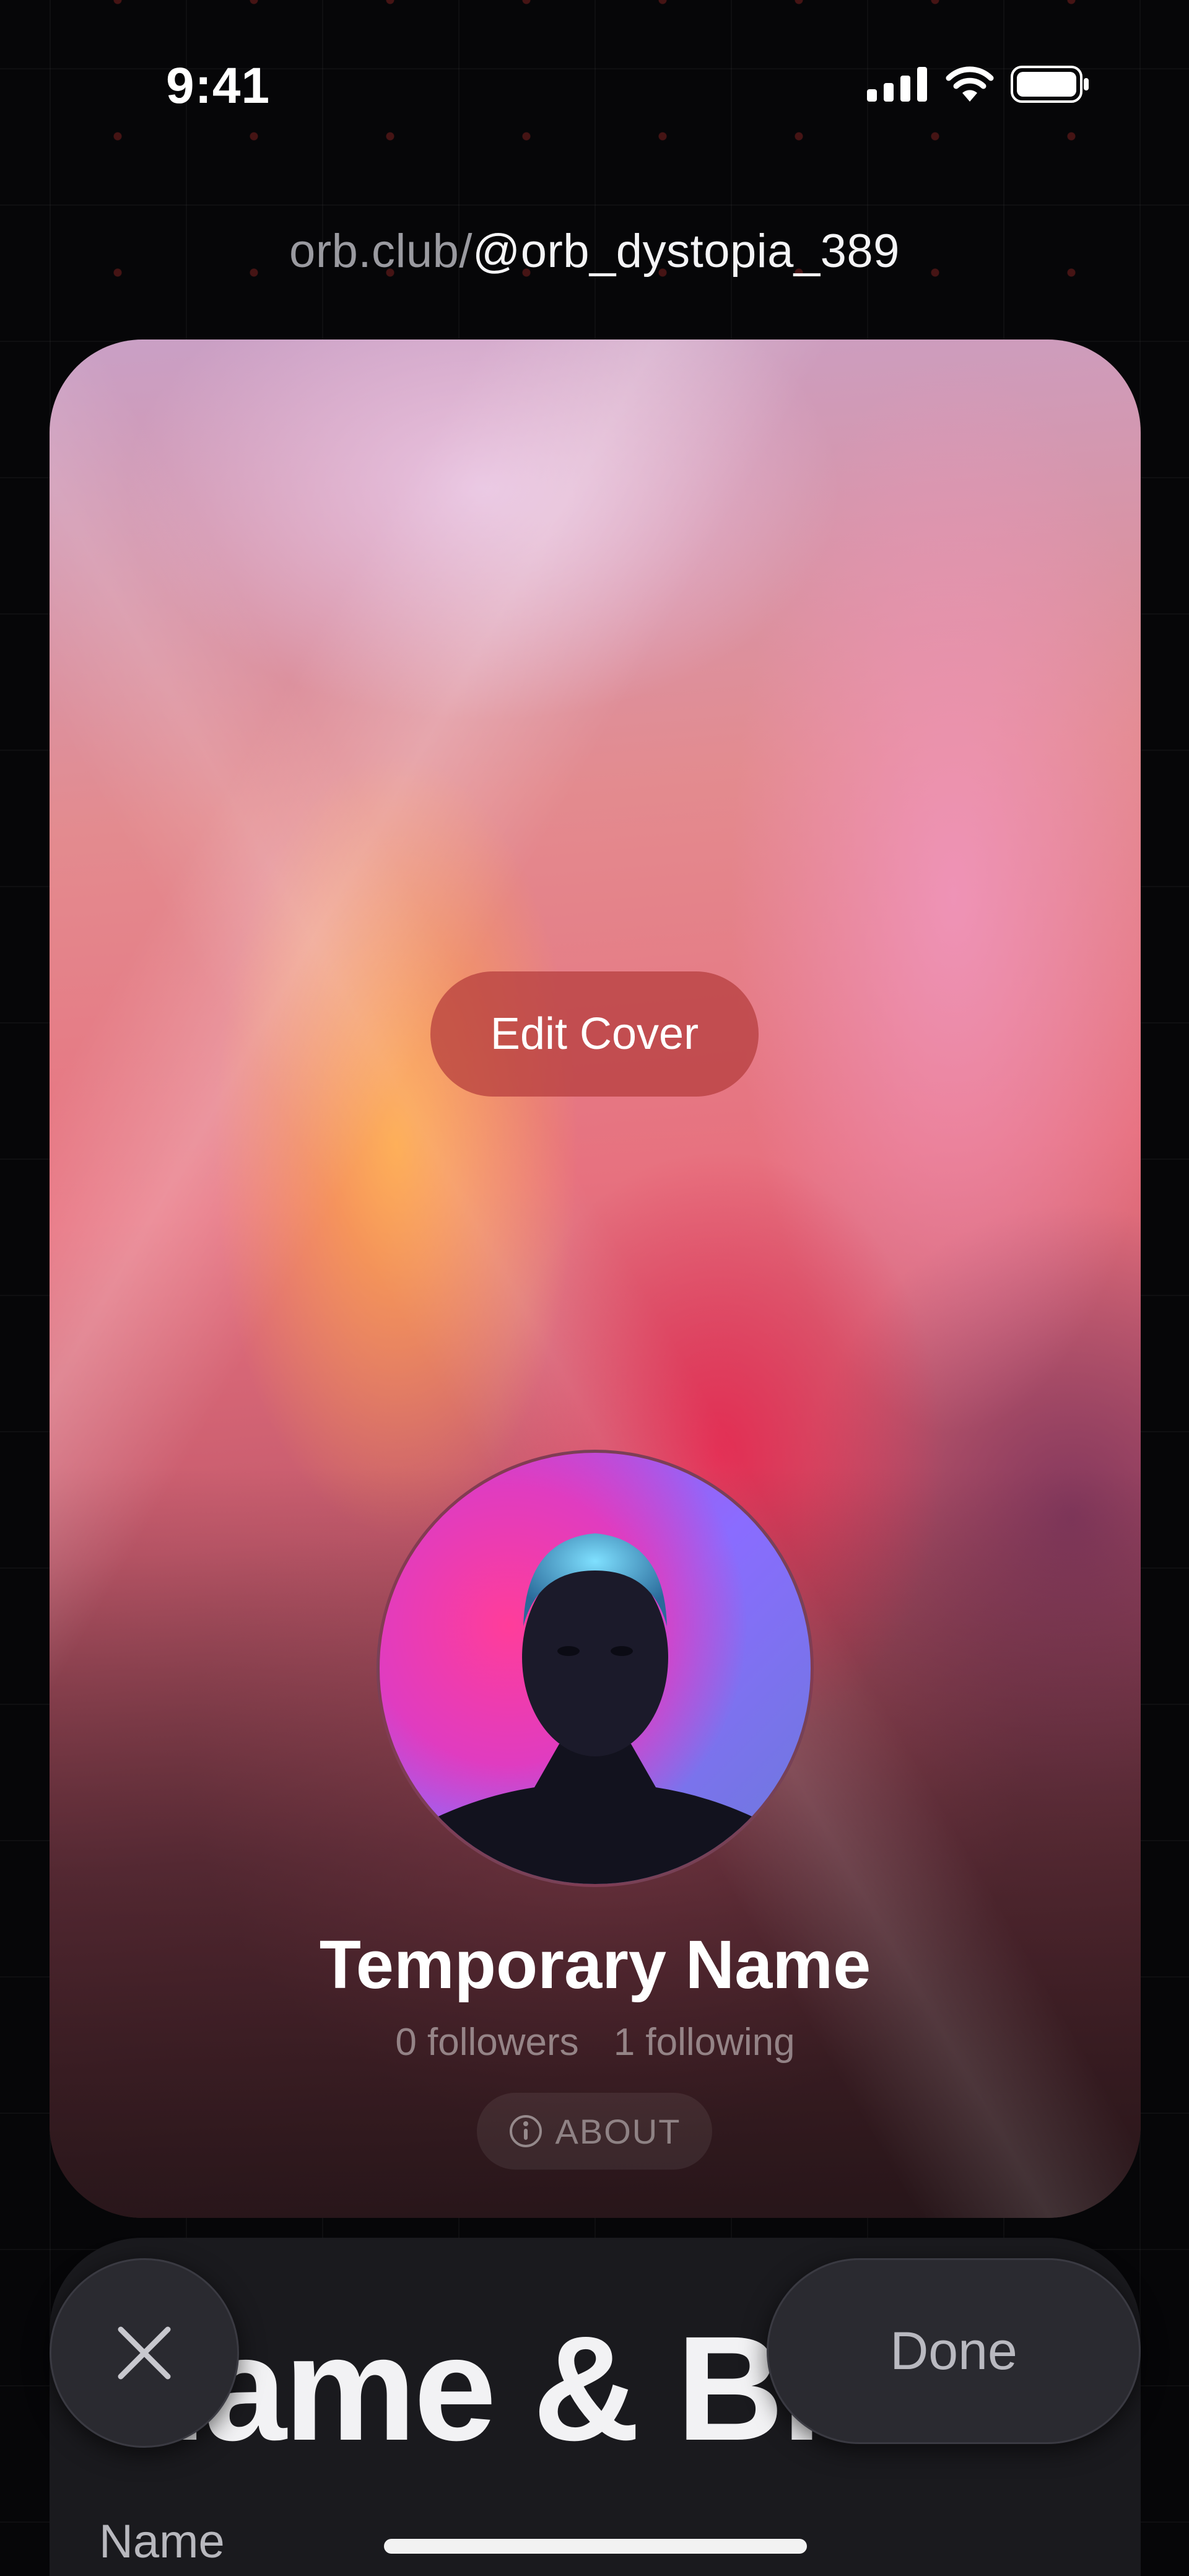 The height and width of the screenshot is (2576, 1189). I want to click on url-handle: @orb_dystopia_389, so click(686, 251).